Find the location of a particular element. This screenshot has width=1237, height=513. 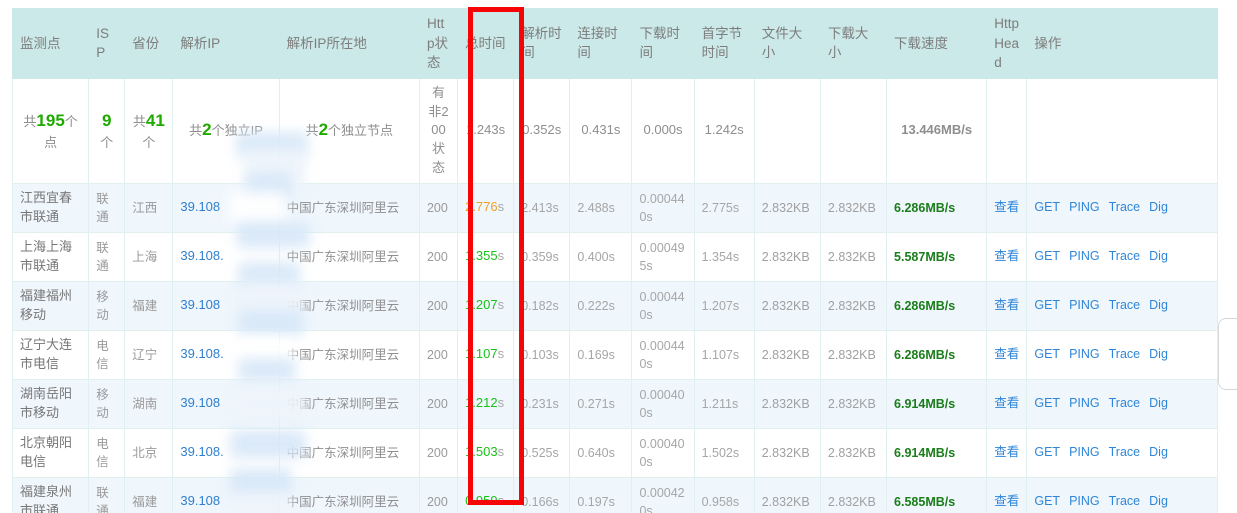

total-time-unit: s is located at coordinates (501, 256).